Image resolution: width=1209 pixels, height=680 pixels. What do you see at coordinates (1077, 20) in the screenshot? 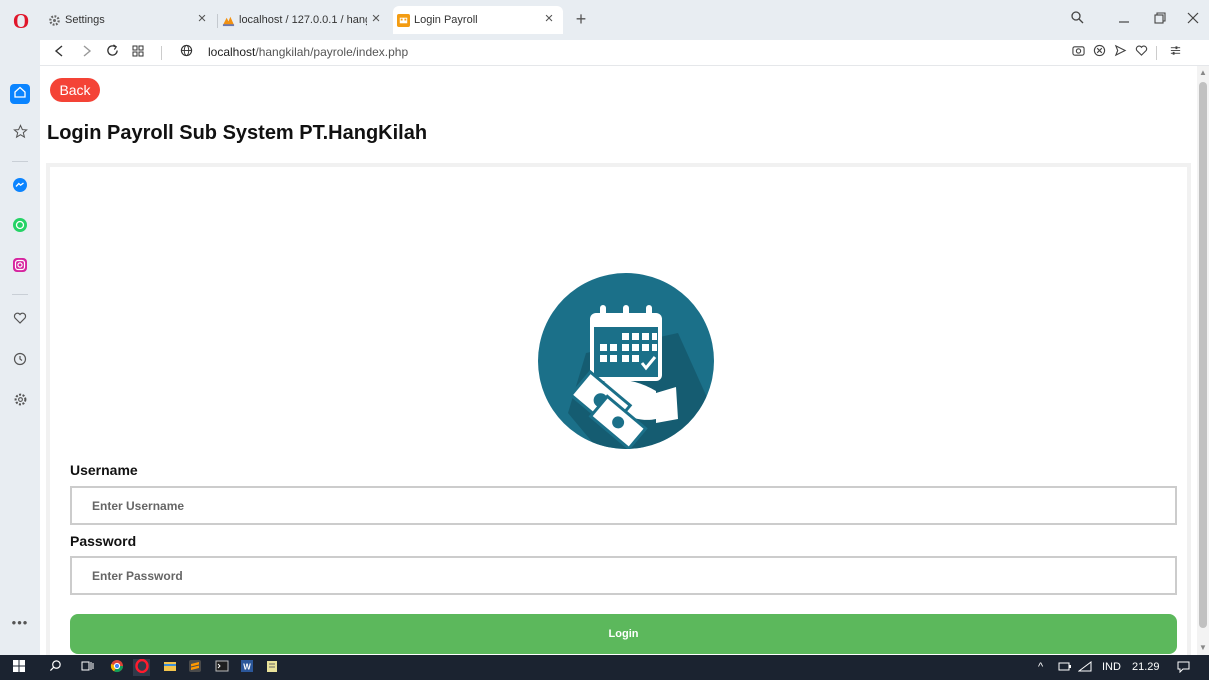
I see `search-tabs-icon` at bounding box center [1077, 20].